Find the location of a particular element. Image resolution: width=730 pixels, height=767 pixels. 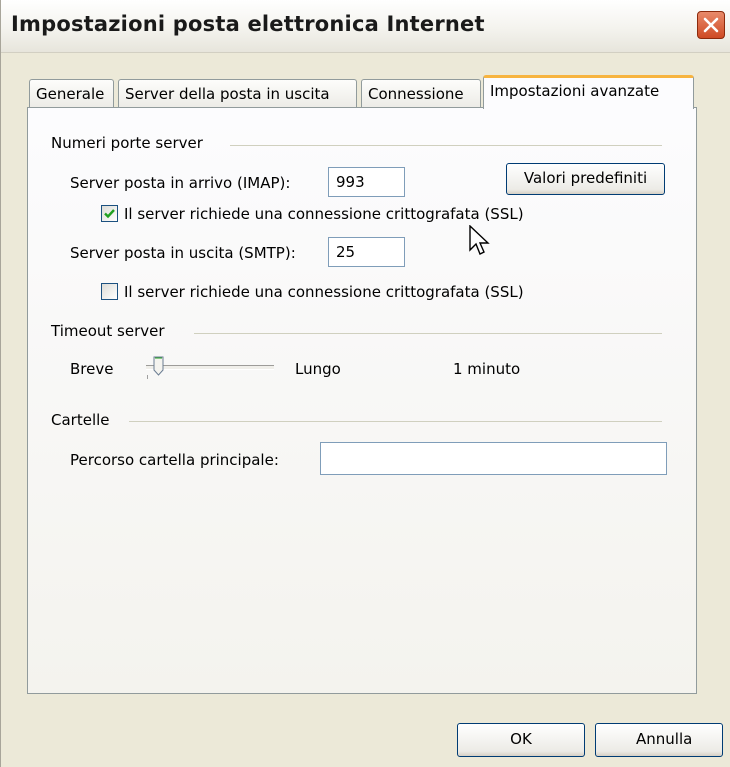

tab-label: Generale is located at coordinates (70, 94).